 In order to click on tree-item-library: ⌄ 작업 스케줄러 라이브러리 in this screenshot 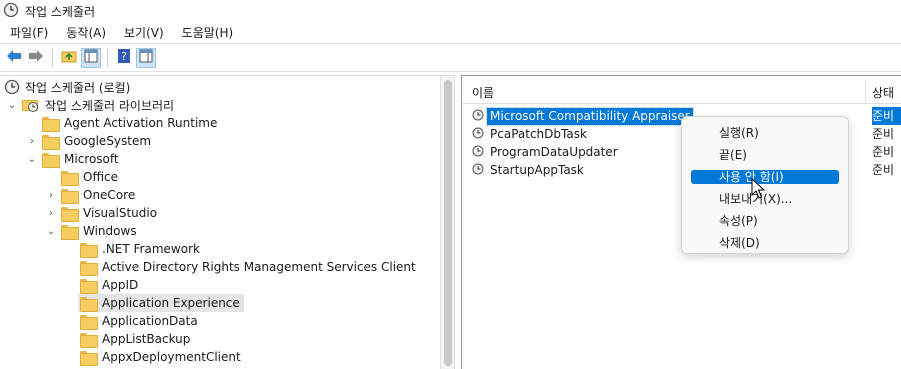, I will do `click(90, 105)`.